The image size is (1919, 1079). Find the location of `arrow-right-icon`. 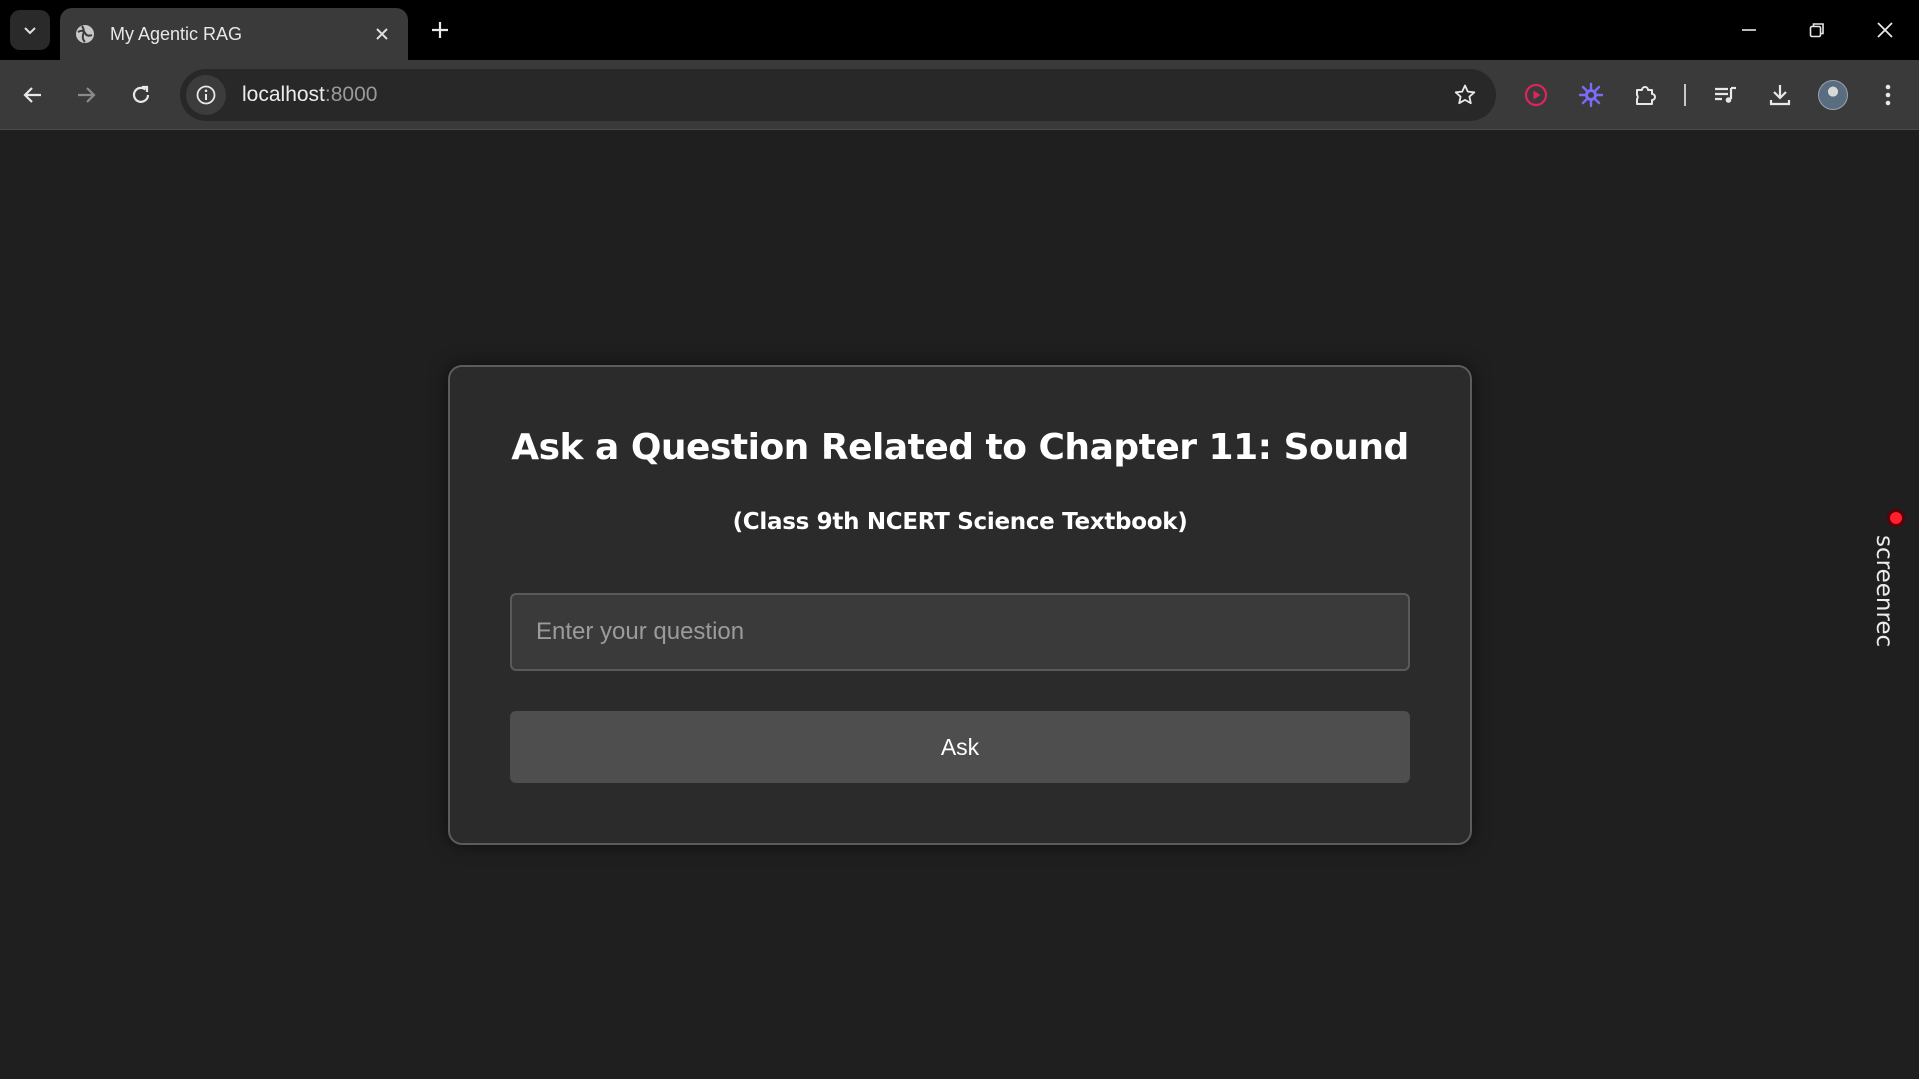

arrow-right-icon is located at coordinates (87, 95).